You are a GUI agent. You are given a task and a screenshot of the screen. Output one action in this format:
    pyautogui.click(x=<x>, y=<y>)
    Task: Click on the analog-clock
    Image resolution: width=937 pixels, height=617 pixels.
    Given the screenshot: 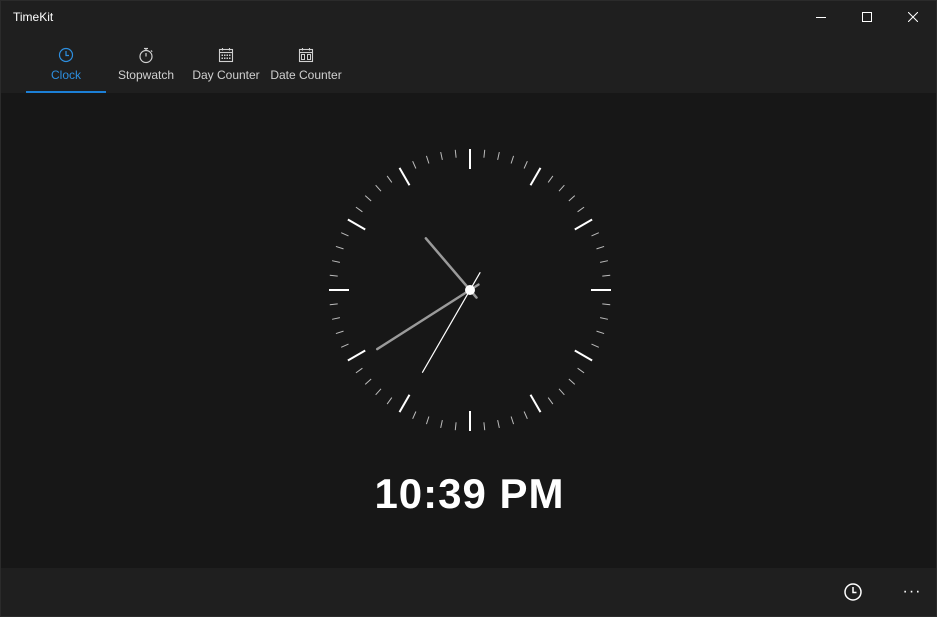 What is the action you would take?
    pyautogui.click(x=470, y=290)
    